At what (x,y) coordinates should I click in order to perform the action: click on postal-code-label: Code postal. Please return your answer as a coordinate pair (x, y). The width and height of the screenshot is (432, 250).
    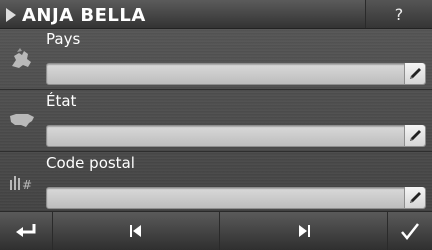
    Looking at the image, I should click on (90, 163).